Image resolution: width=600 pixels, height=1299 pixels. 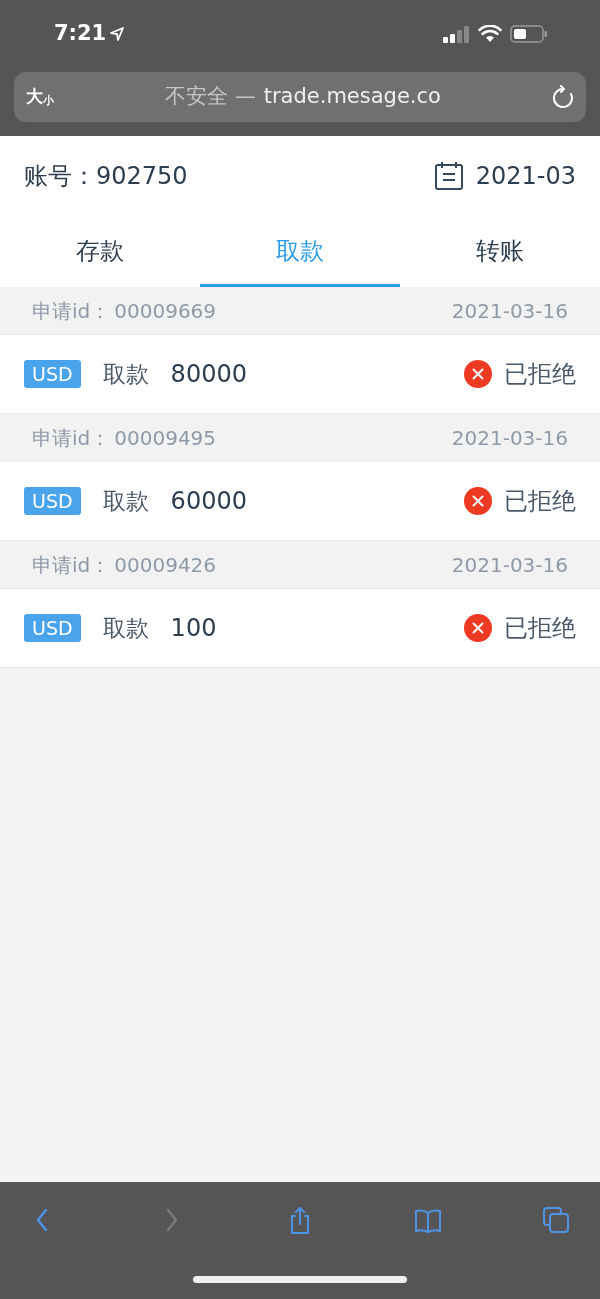 I want to click on battery-icon, so click(x=529, y=34).